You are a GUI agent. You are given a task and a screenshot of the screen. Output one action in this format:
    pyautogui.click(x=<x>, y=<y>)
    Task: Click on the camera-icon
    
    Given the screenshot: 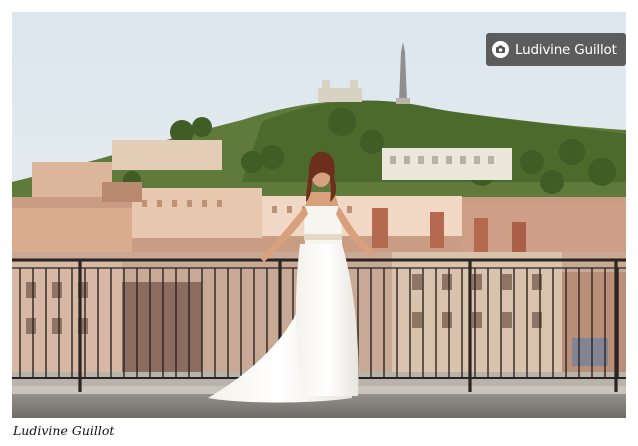 What is the action you would take?
    pyautogui.click(x=500, y=49)
    